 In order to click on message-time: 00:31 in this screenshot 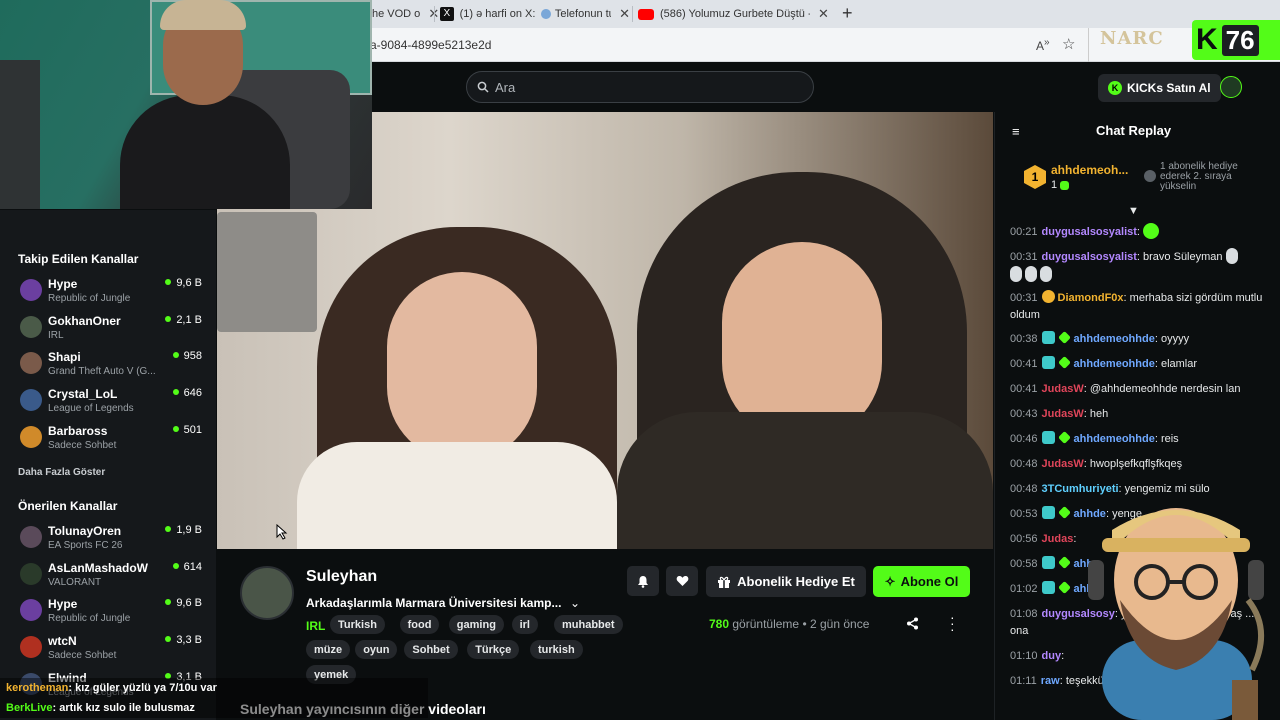, I will do `click(1024, 298)`.